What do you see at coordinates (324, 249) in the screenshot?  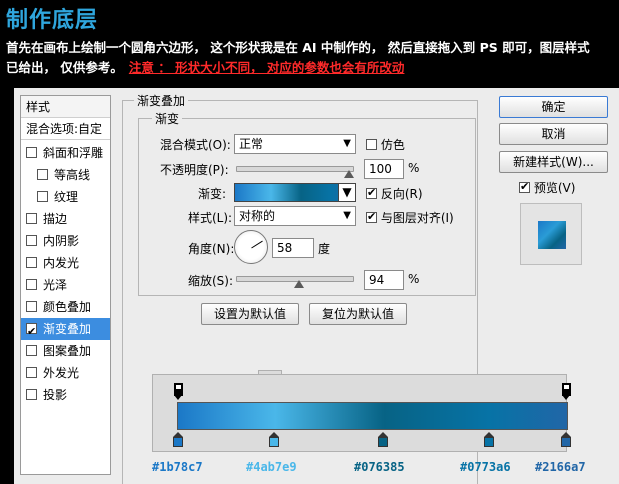 I see `angle-unit: 度` at bounding box center [324, 249].